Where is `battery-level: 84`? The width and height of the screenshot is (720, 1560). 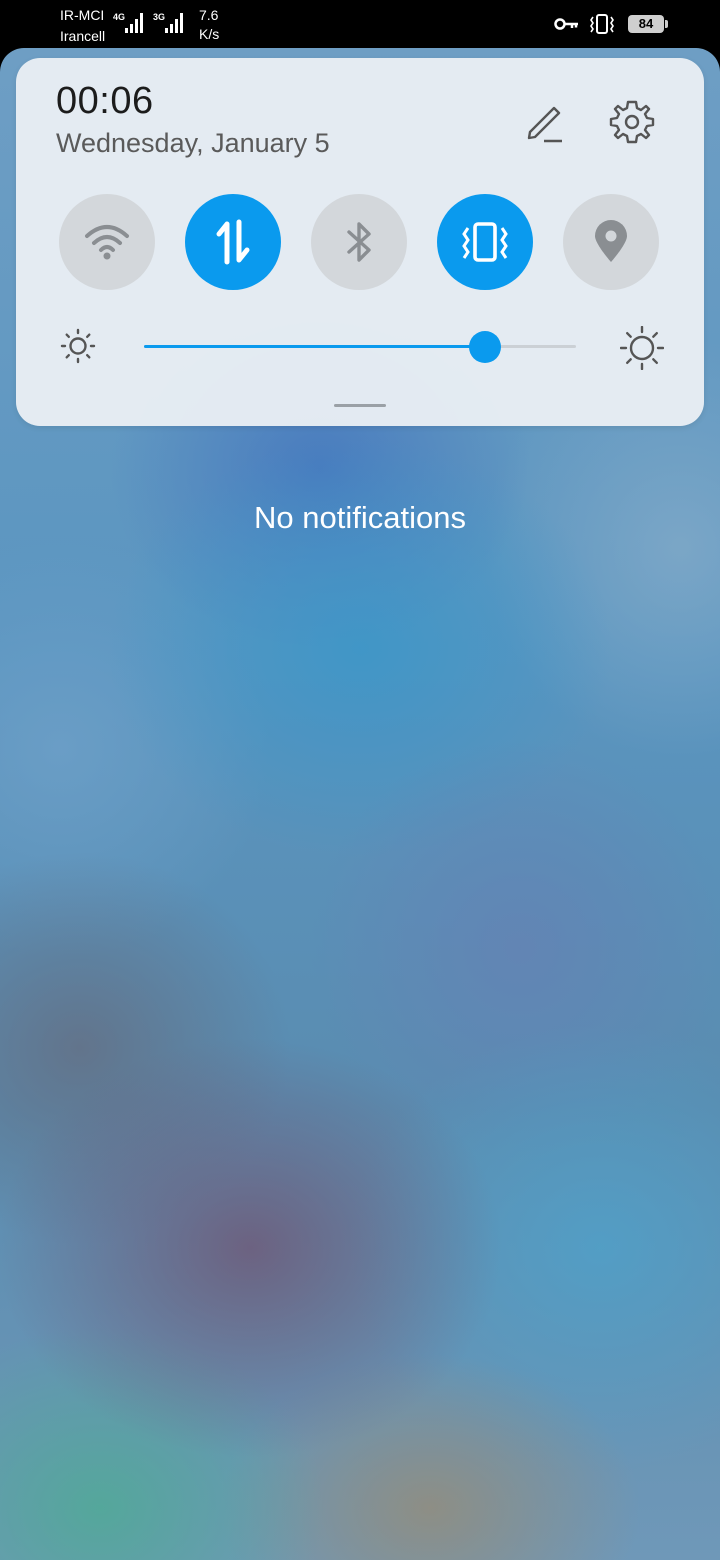
battery-level: 84 is located at coordinates (646, 23).